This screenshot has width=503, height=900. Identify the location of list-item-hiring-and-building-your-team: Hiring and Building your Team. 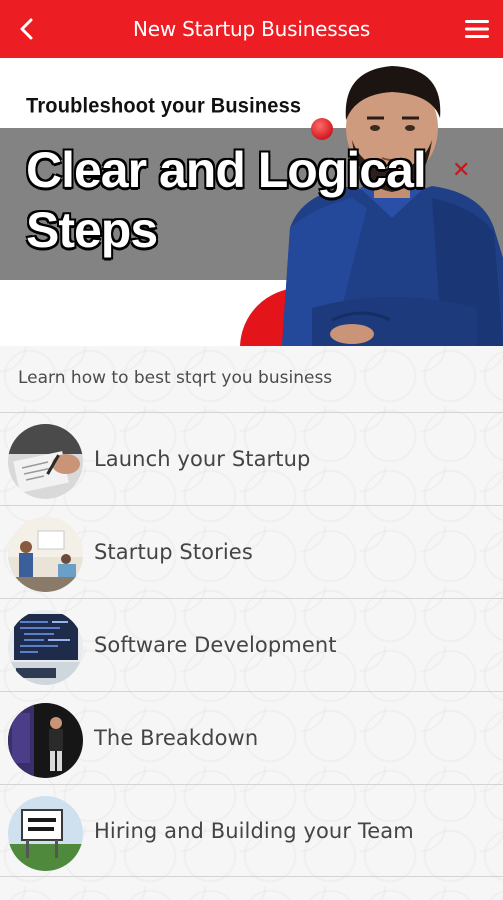
(251, 830).